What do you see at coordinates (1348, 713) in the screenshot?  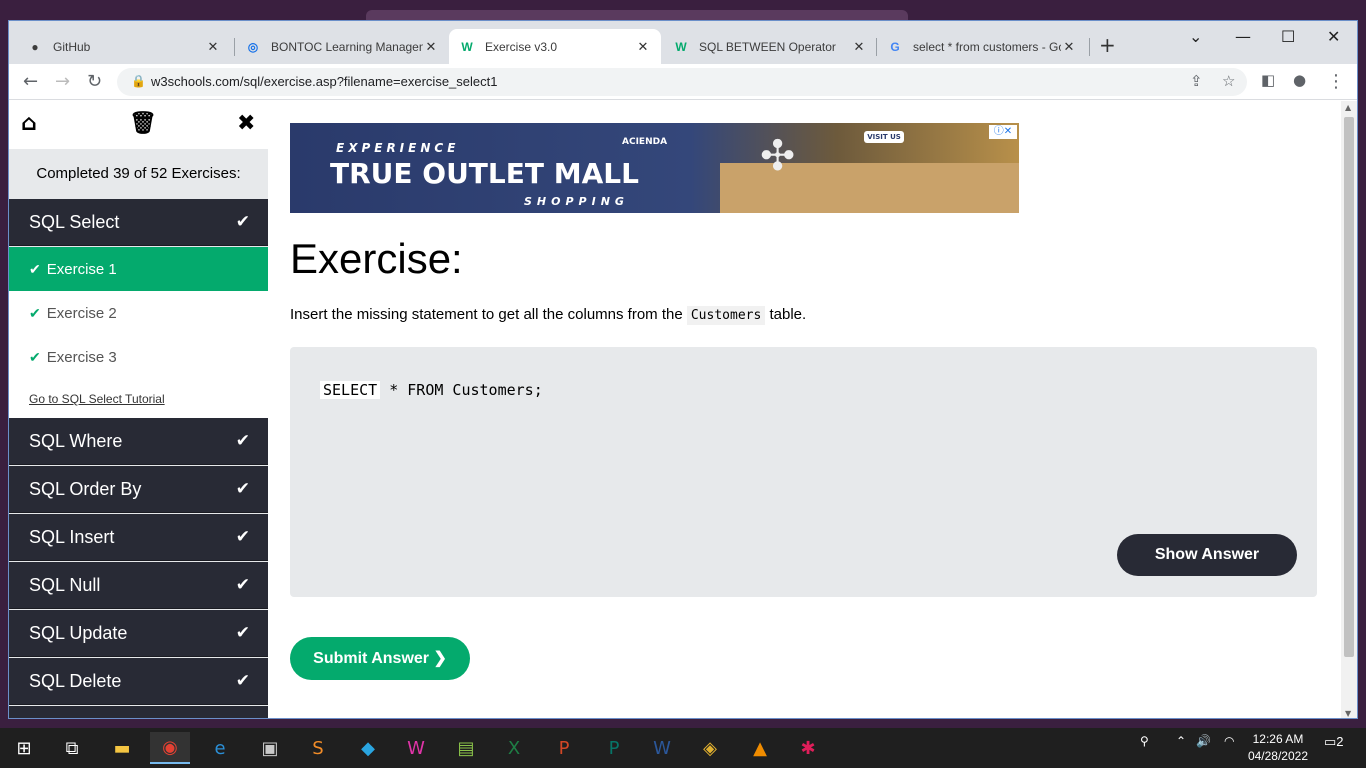 I see `scroll-down-icon: ▼` at bounding box center [1348, 713].